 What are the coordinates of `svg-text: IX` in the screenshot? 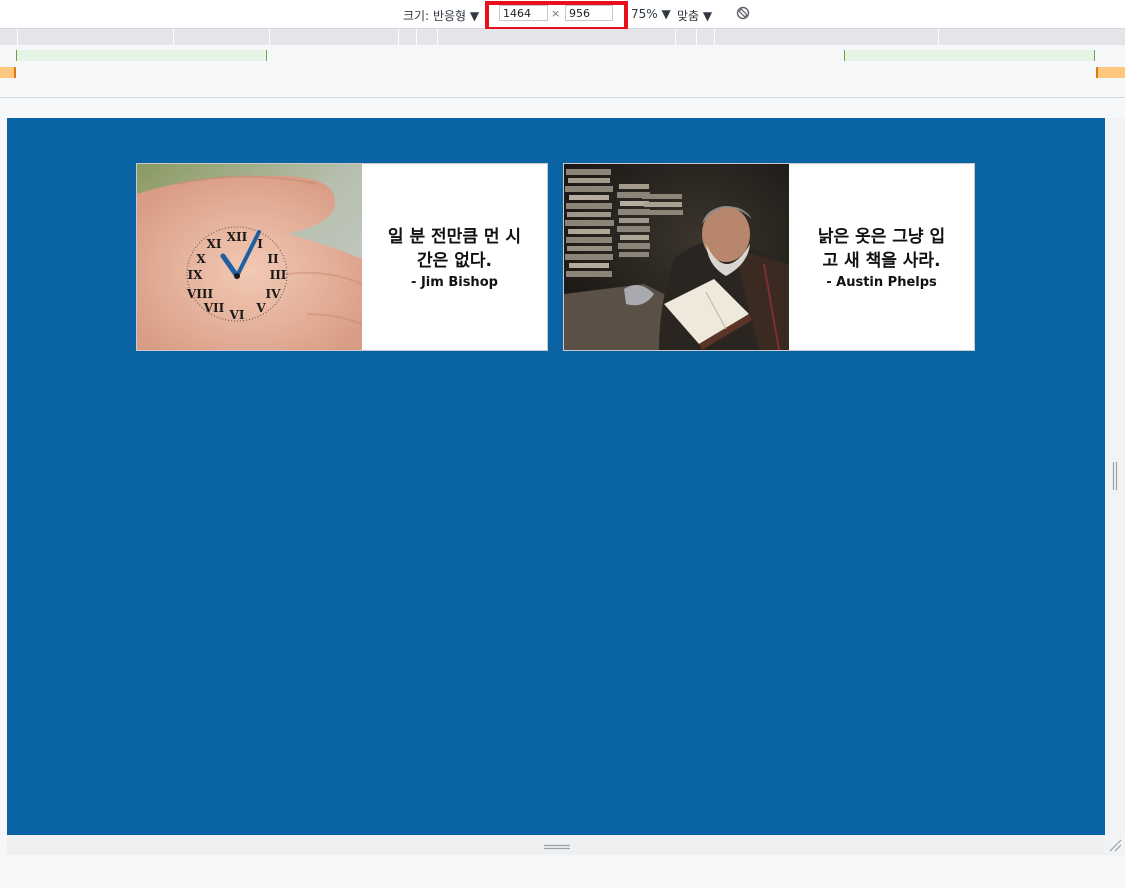 It's located at (196, 275).